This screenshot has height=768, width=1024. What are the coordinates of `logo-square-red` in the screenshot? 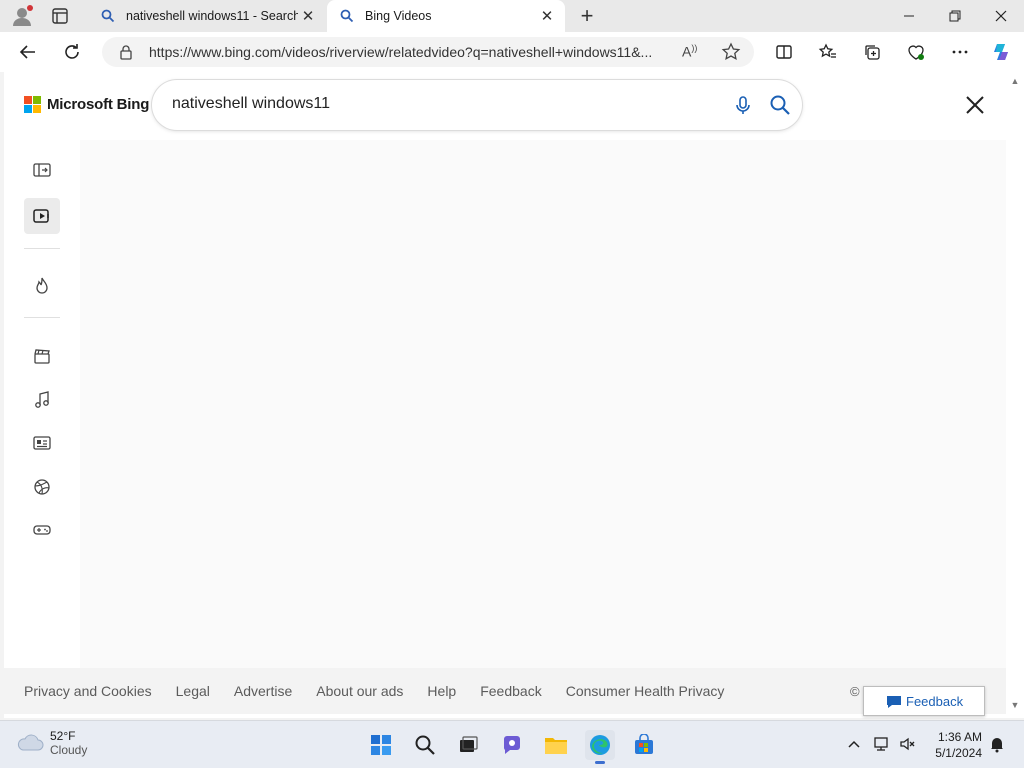 It's located at (28, 100).